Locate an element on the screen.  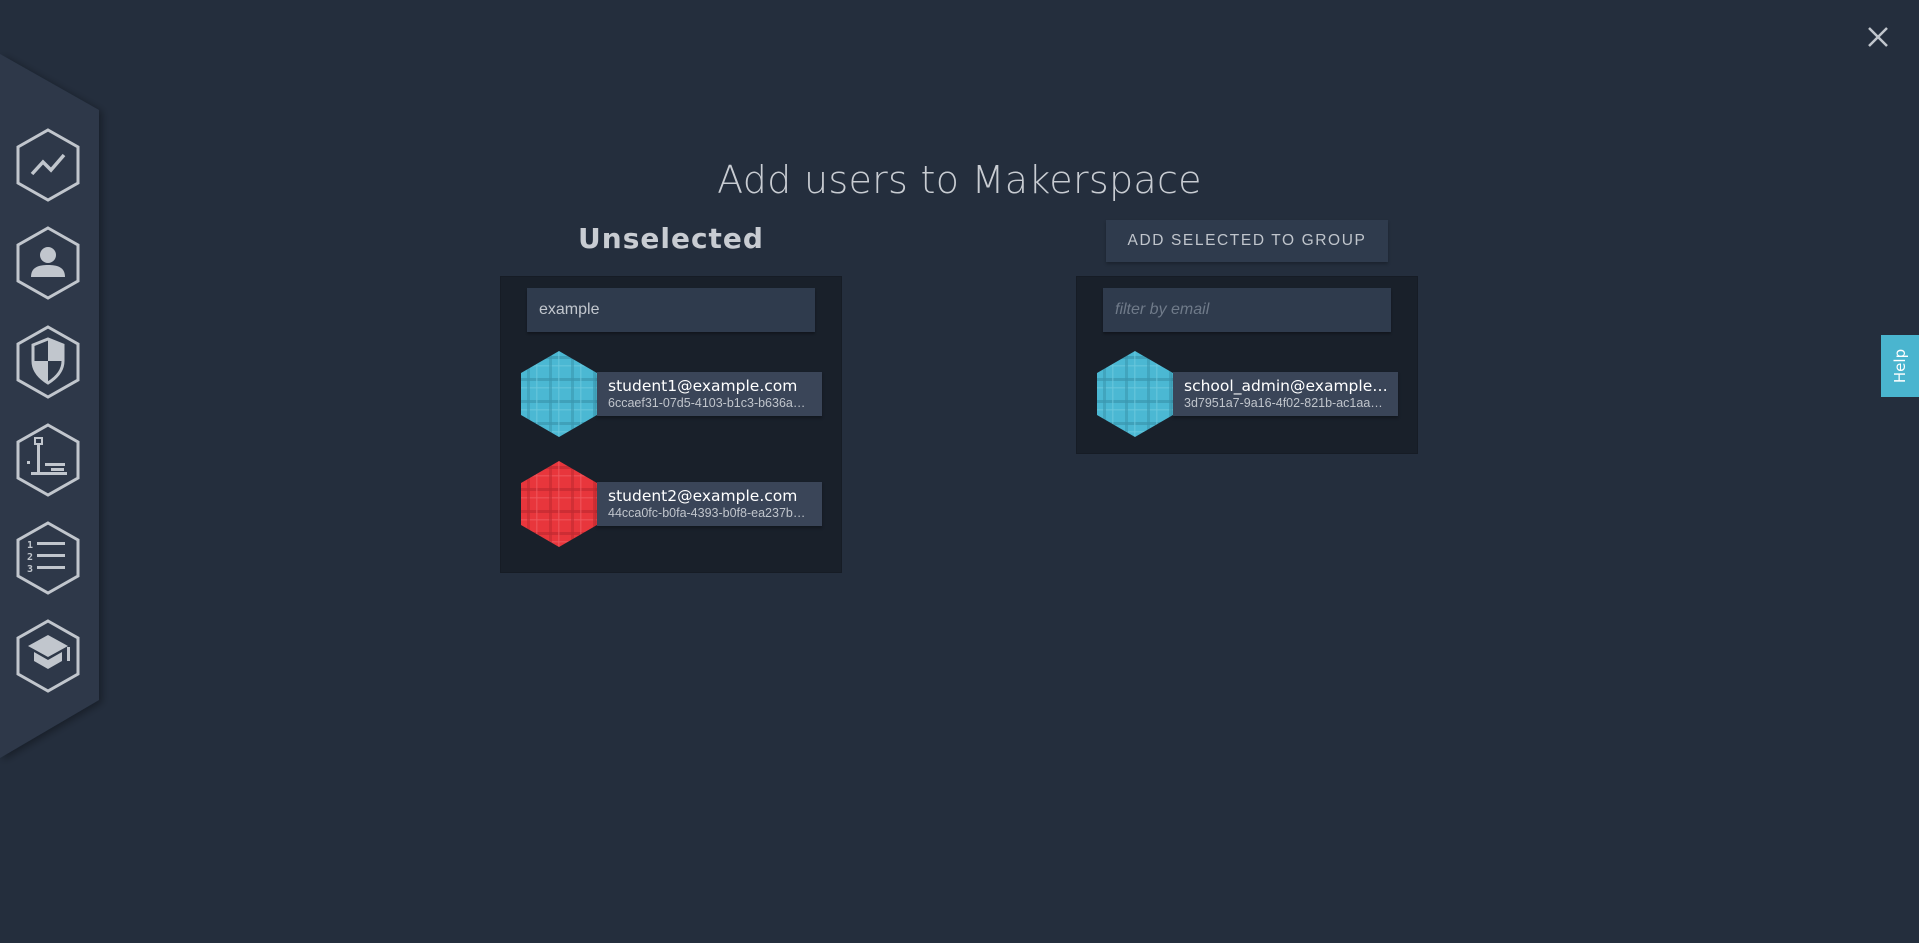
sidebar-item-lists: 1 2 3 is located at coordinates (48, 558).